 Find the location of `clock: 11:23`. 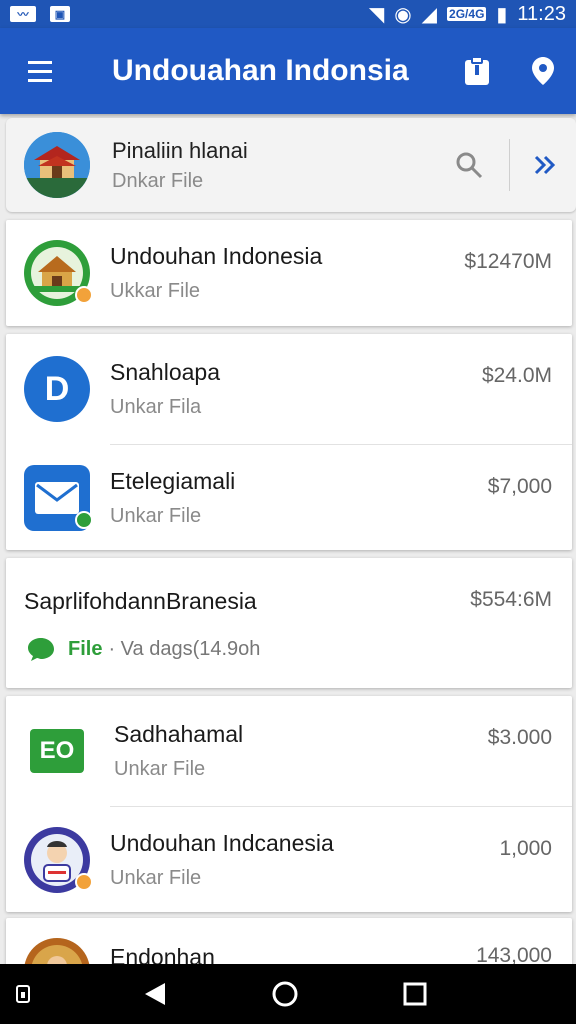

clock: 11:23 is located at coordinates (541, 13).